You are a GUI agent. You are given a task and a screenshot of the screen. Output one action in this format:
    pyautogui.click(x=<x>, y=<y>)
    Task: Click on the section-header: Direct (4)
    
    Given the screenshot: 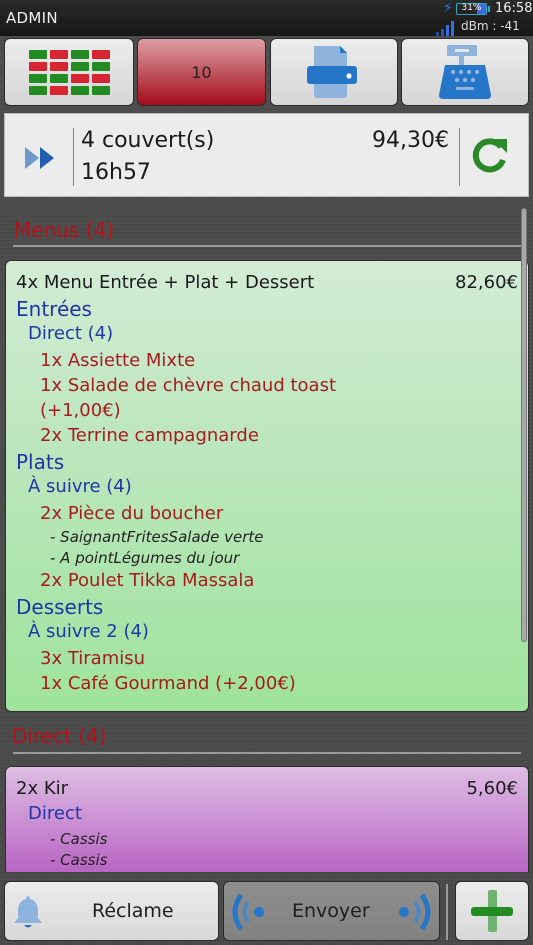 What is the action you would take?
    pyautogui.click(x=59, y=736)
    